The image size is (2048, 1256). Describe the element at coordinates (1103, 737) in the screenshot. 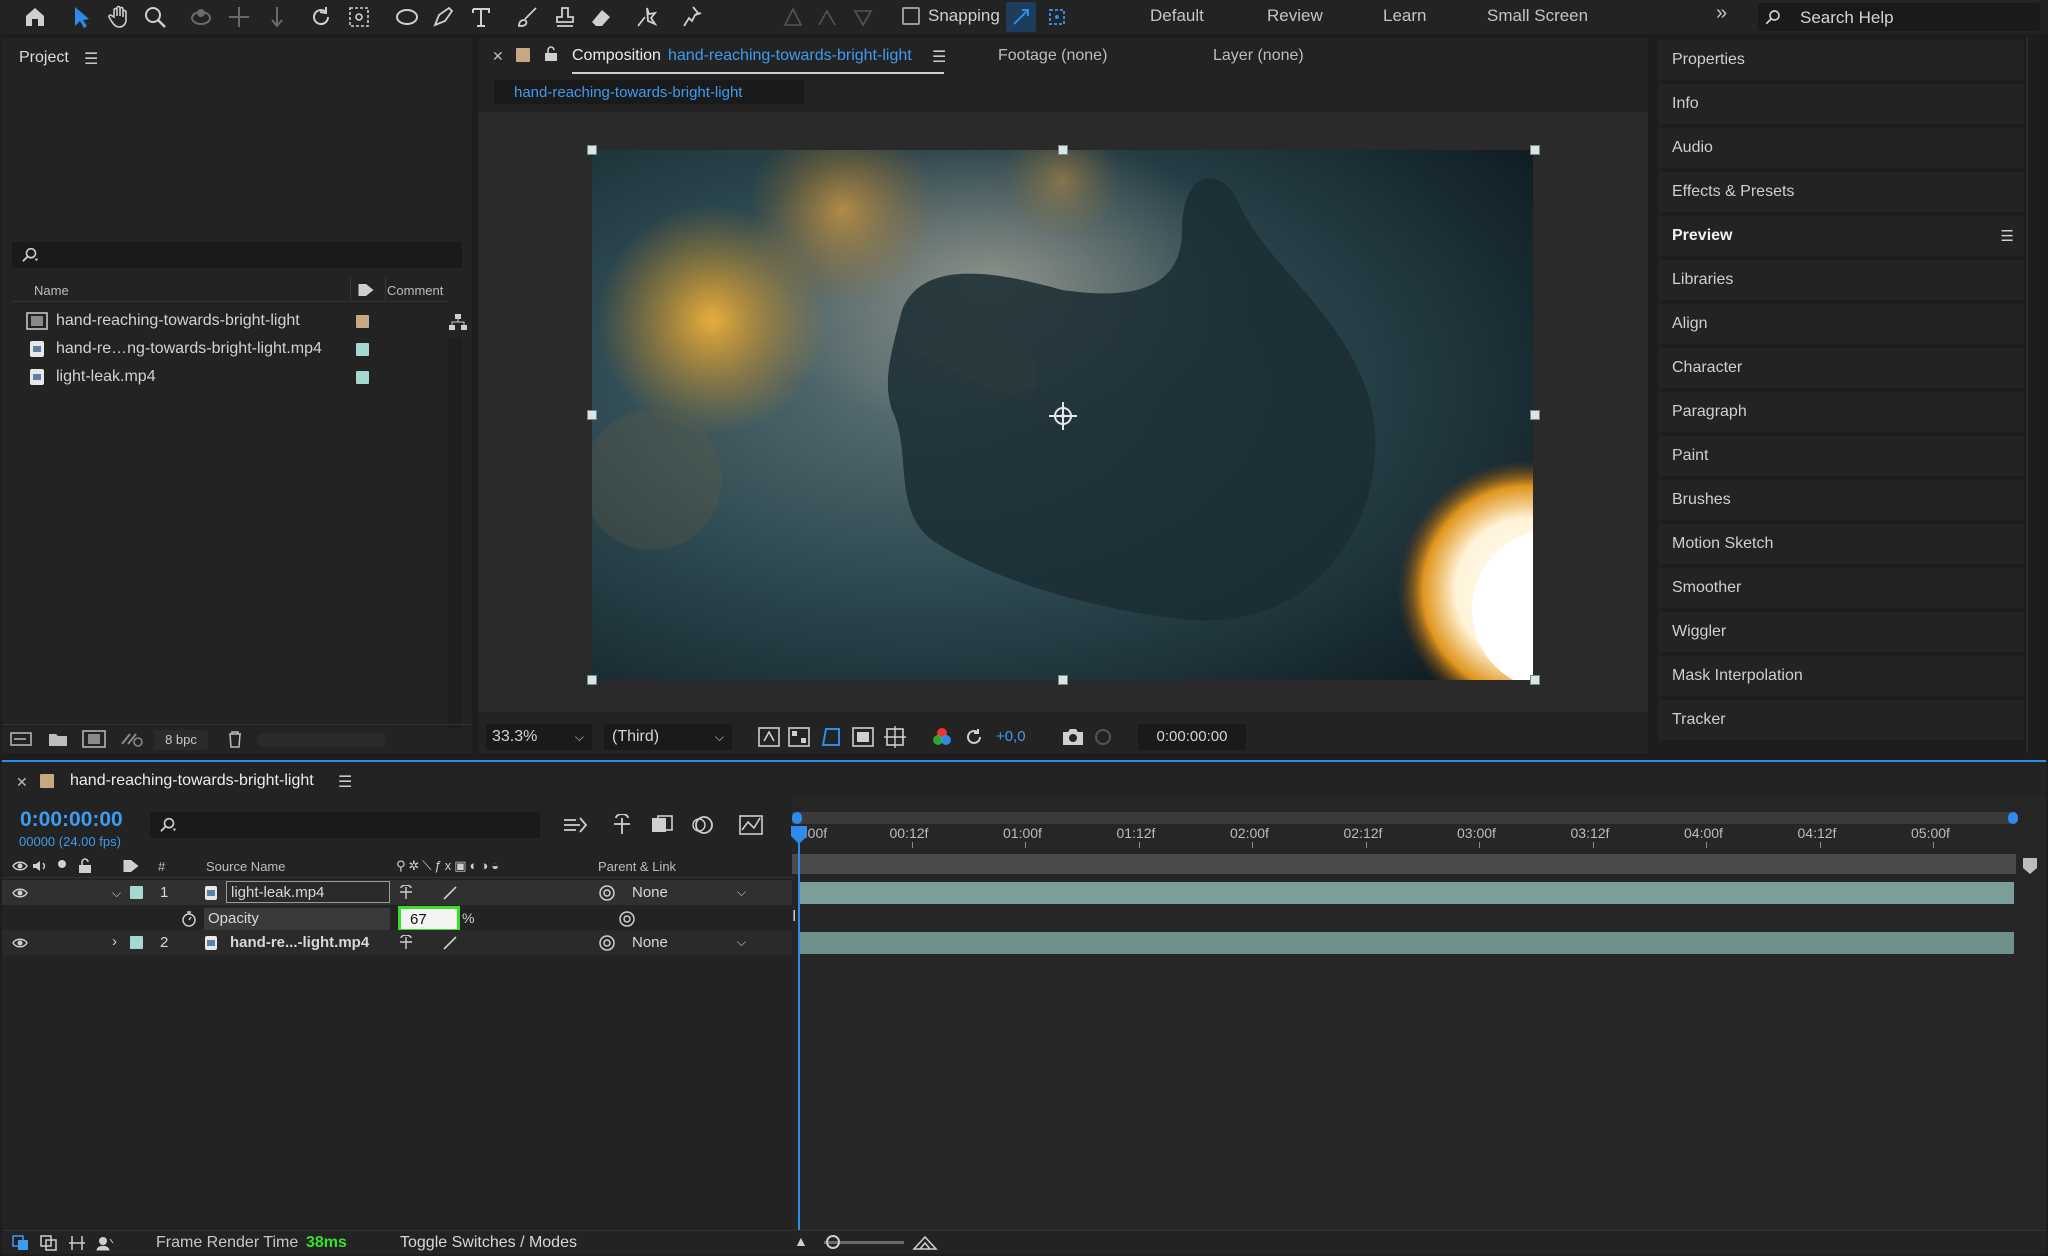

I see `show-snapshot-icon` at that location.